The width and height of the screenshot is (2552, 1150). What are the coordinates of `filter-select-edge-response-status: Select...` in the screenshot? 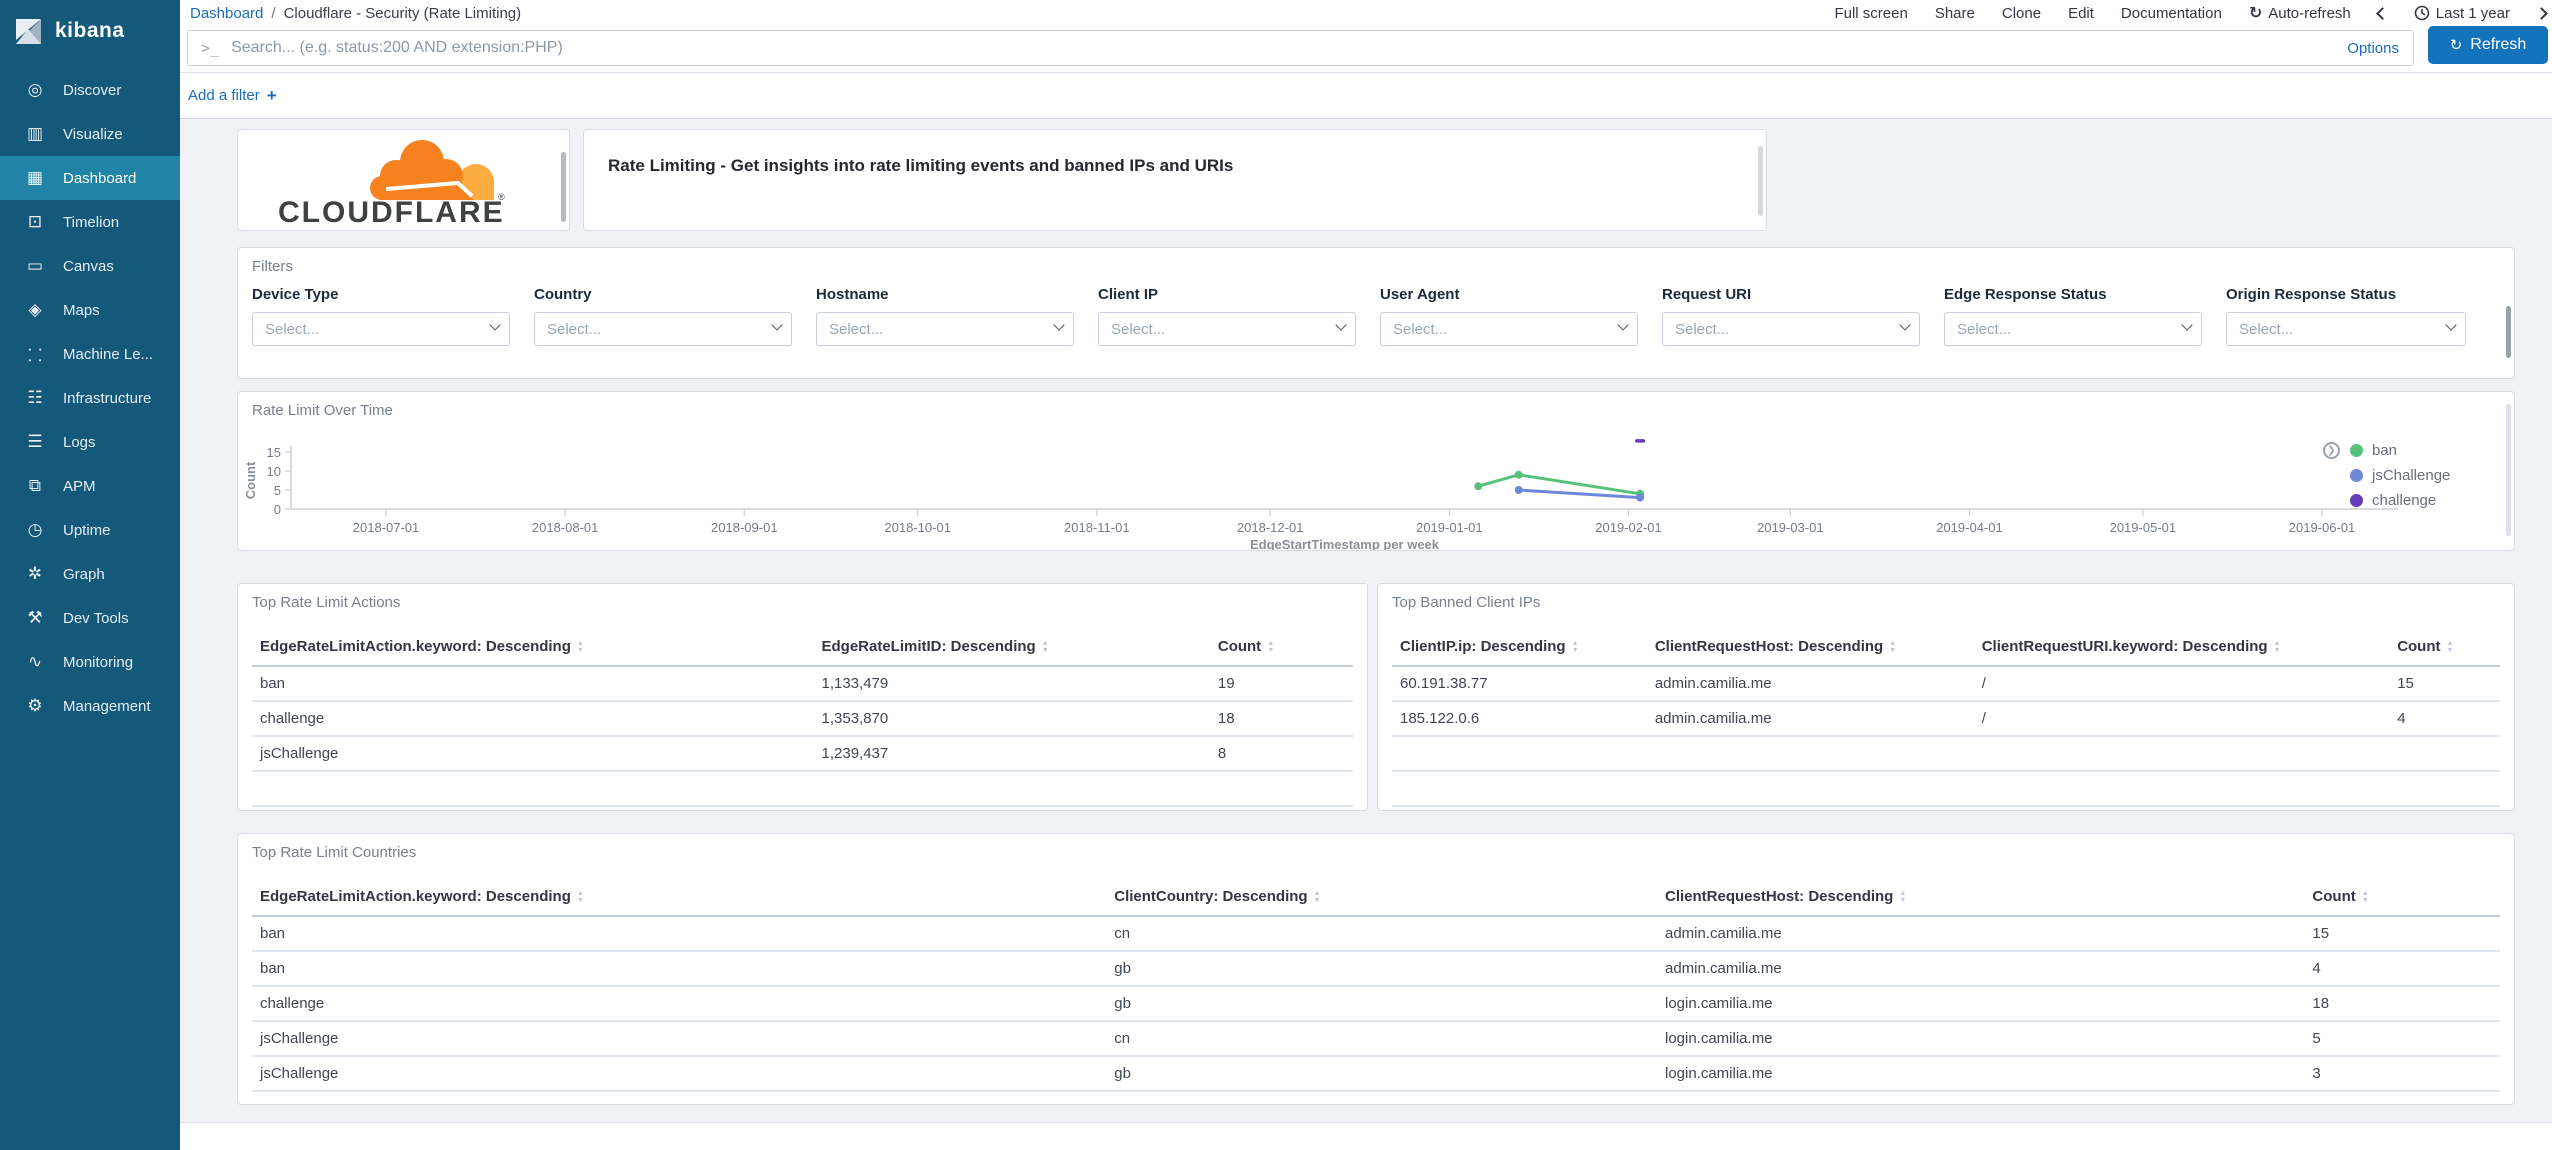 It's located at (2073, 329).